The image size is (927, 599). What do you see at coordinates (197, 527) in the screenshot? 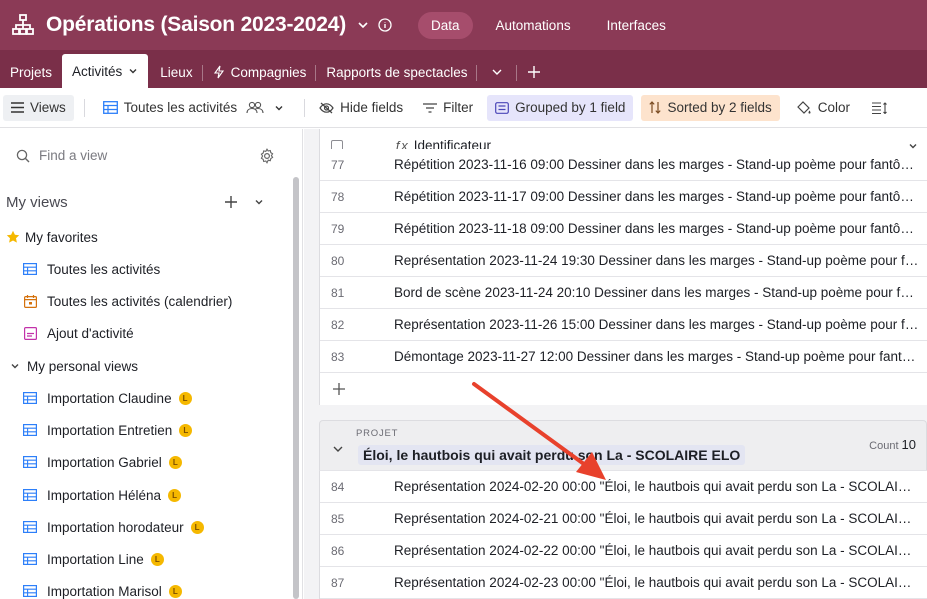
I see `user-badge: L` at bounding box center [197, 527].